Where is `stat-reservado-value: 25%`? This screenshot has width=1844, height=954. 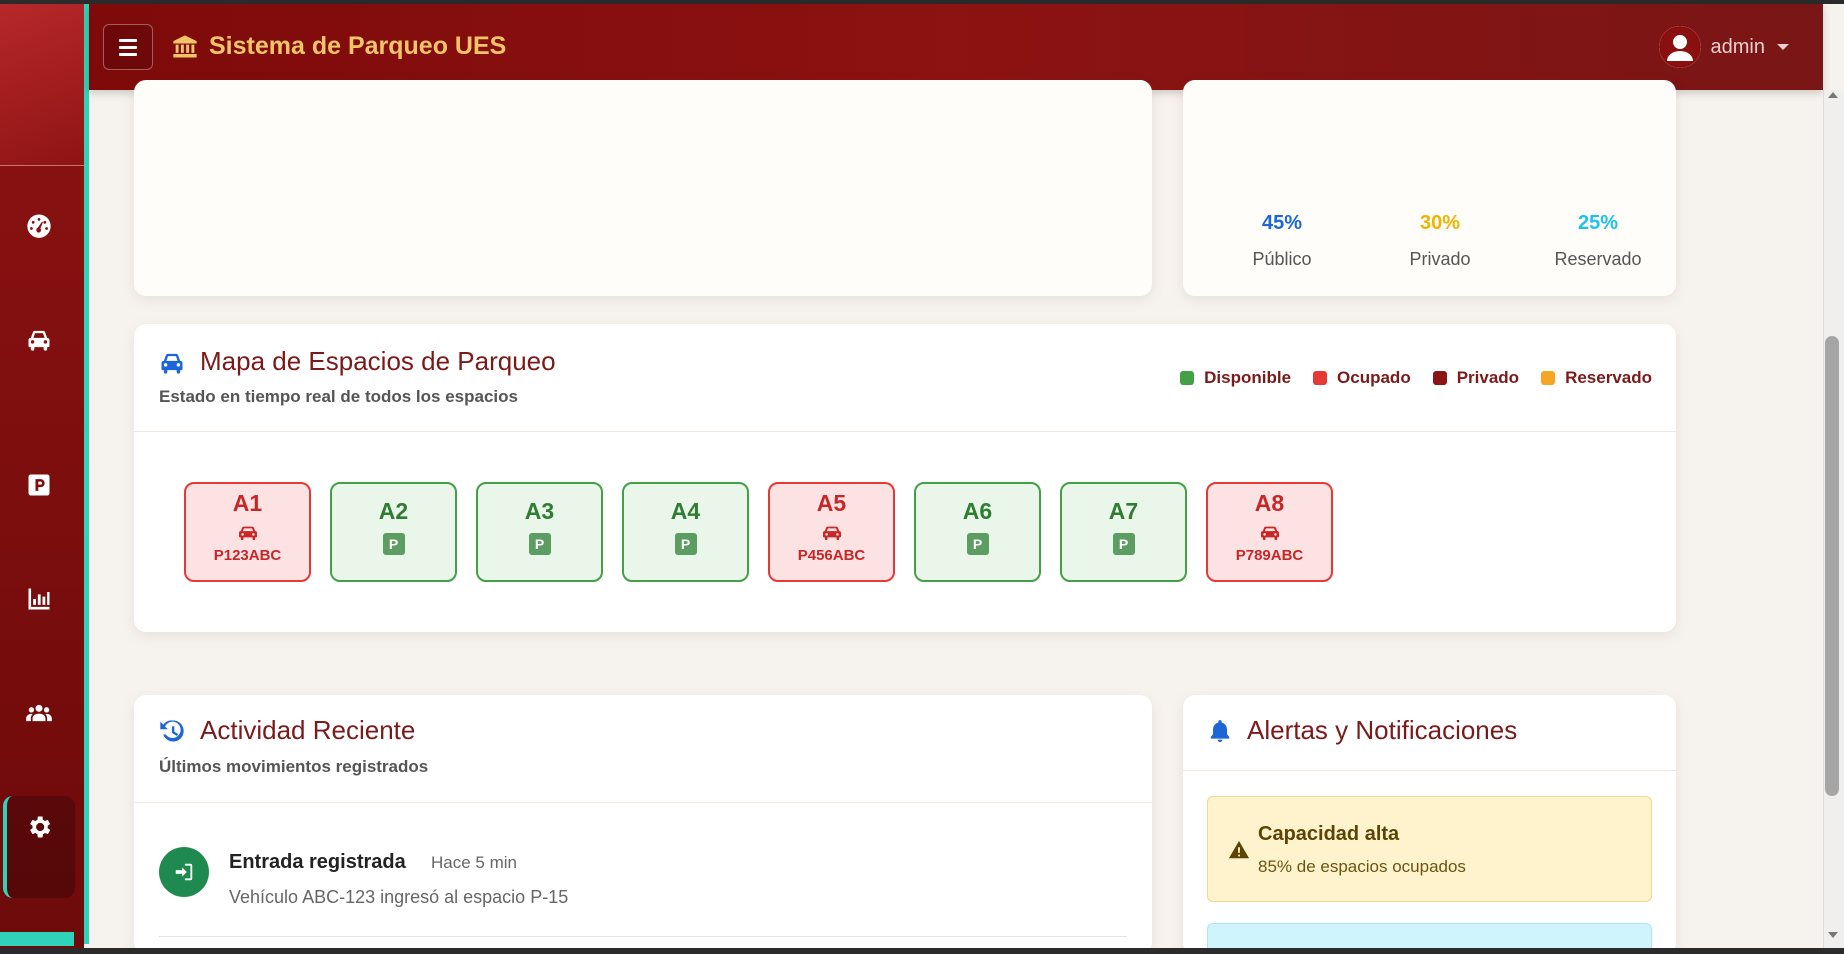
stat-reservado-value: 25% is located at coordinates (1598, 223).